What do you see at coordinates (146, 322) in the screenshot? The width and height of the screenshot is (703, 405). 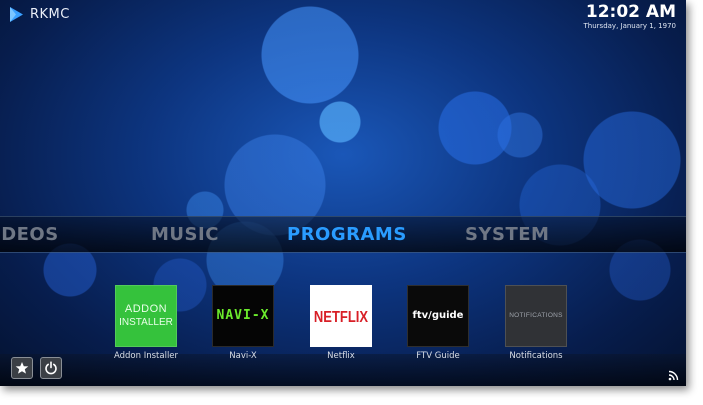 I see `tile-text: INSTALLER` at bounding box center [146, 322].